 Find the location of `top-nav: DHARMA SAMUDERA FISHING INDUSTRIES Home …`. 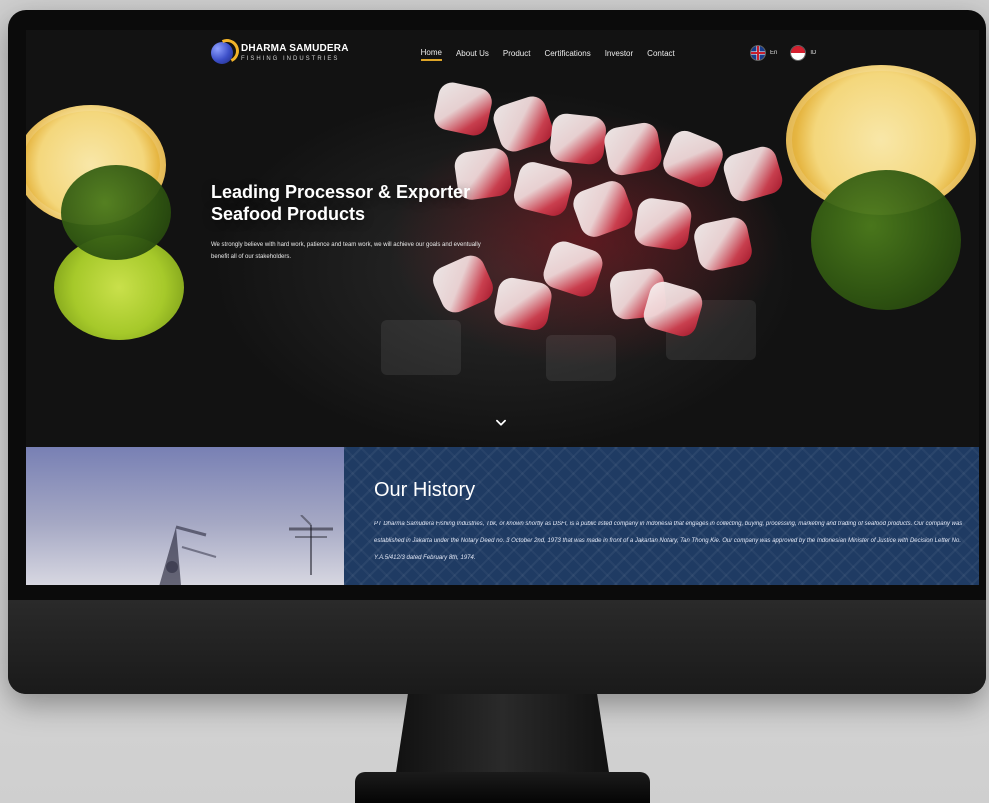

top-nav: DHARMA SAMUDERA FISHING INDUSTRIES Home … is located at coordinates (521, 53).